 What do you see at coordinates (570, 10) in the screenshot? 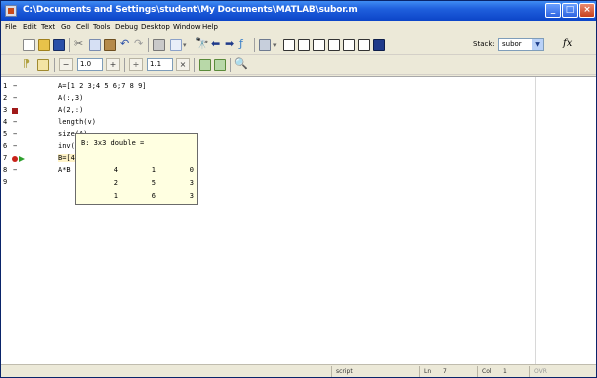
I see `maximize-button: □` at bounding box center [570, 10].